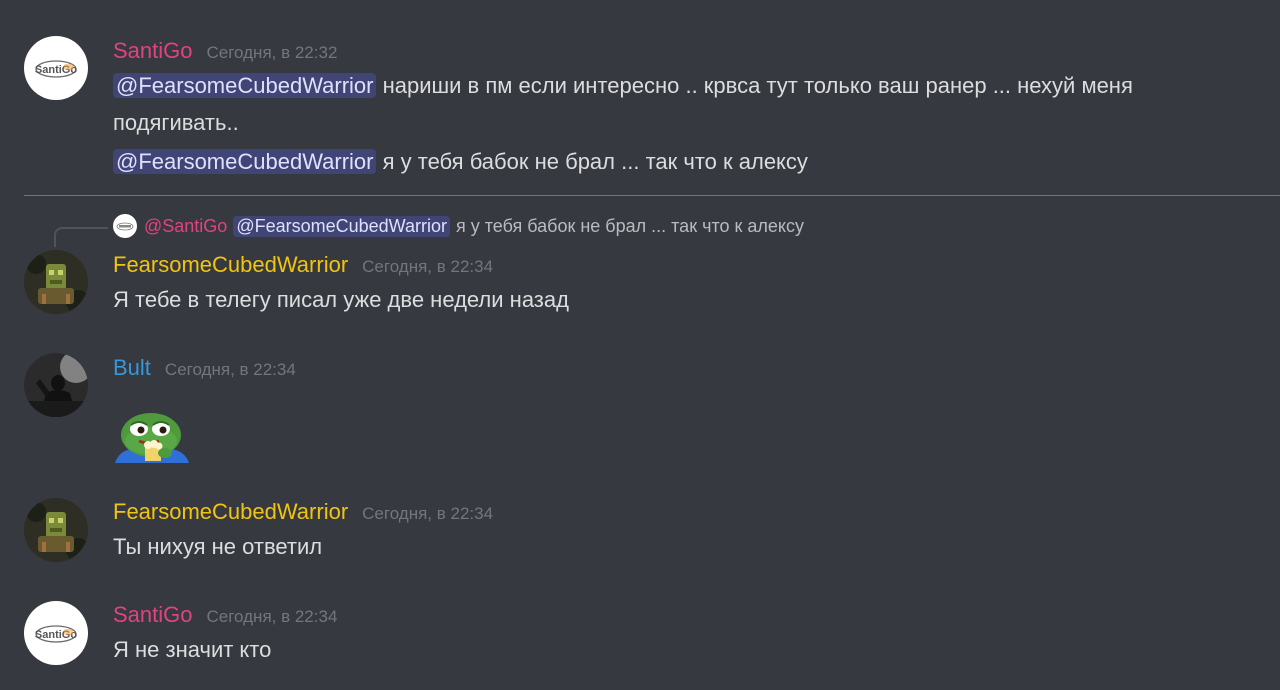  Describe the element at coordinates (125, 226) in the screenshot. I see `reply-avatar` at that location.